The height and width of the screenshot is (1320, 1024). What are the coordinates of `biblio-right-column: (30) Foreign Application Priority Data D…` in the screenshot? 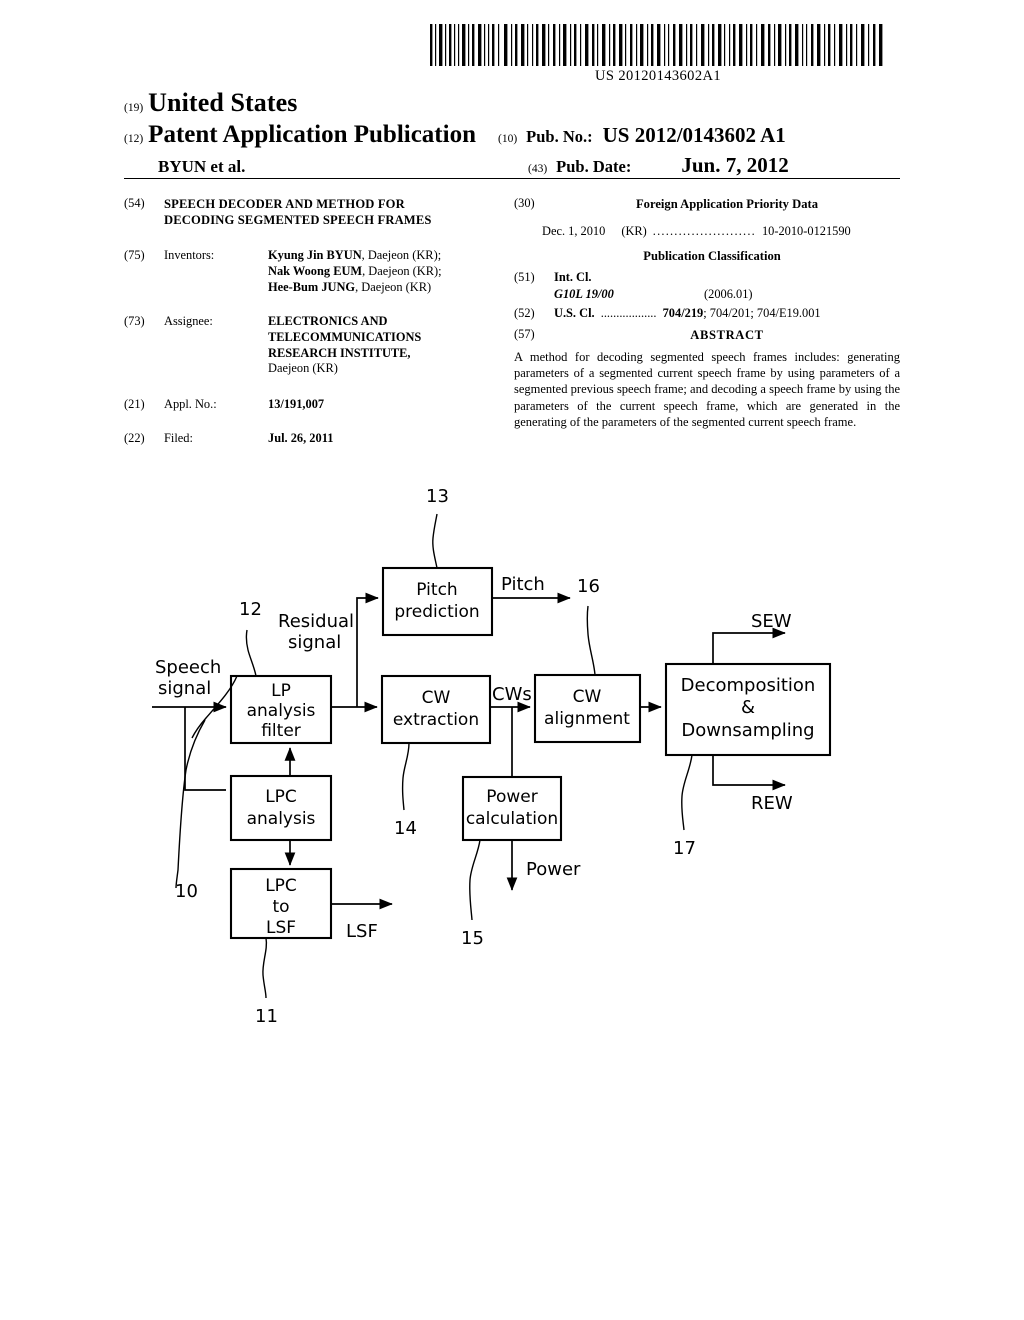 It's located at (707, 313).